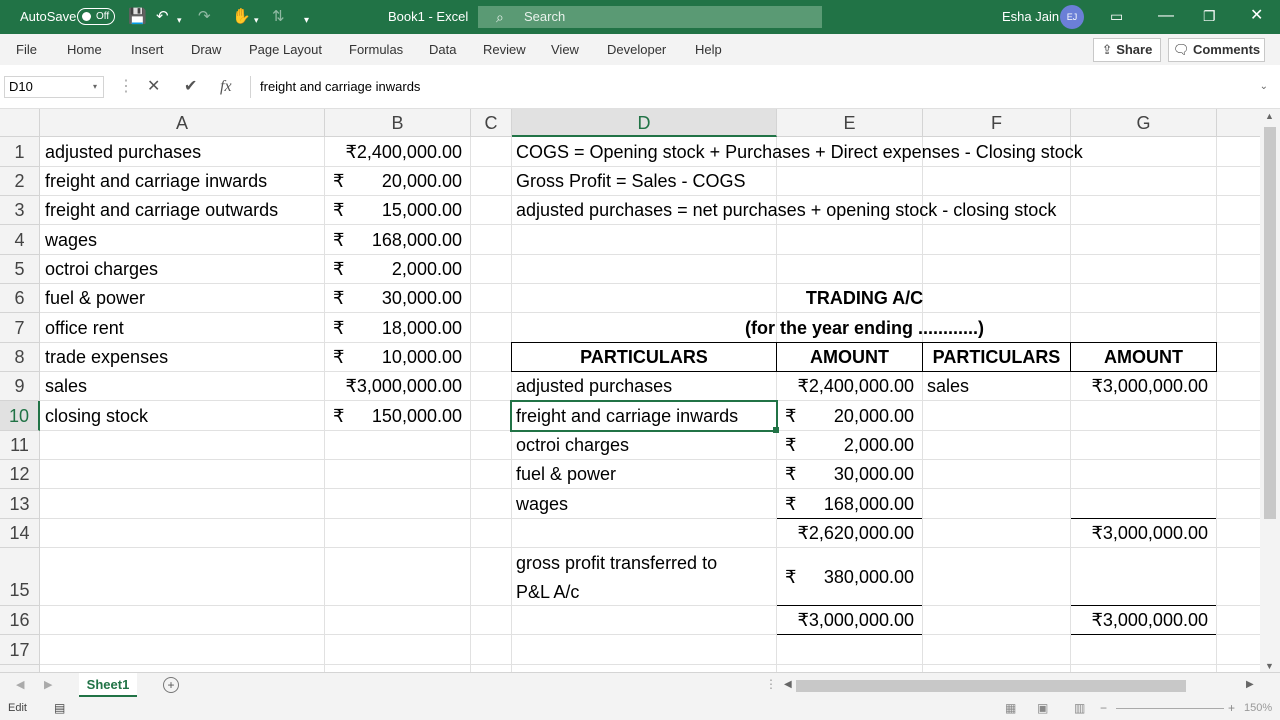  I want to click on tab-developer: Developer, so click(636, 49).